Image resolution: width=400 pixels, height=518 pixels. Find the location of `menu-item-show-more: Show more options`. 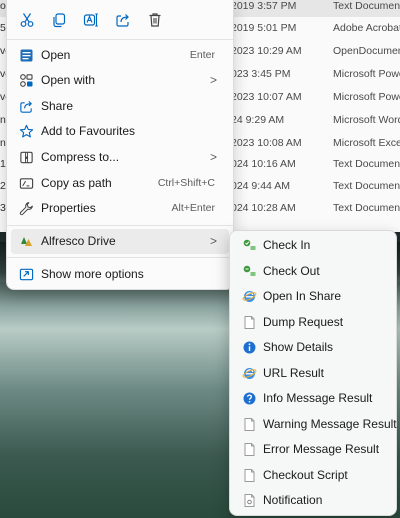

menu-item-show-more: Show more options is located at coordinates (120, 274).